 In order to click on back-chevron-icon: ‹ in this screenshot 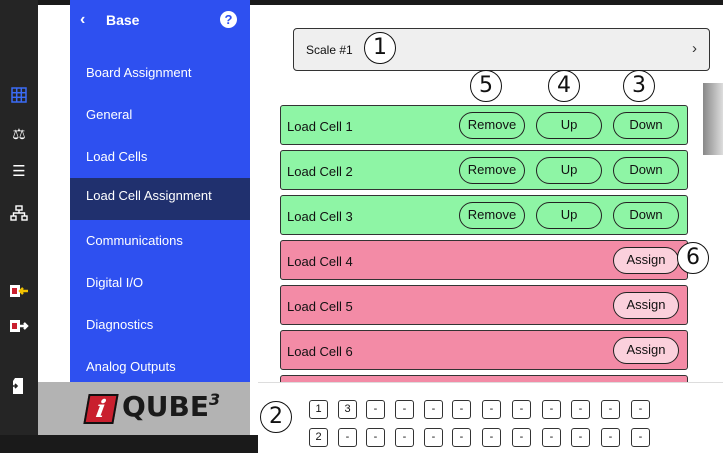, I will do `click(82, 20)`.